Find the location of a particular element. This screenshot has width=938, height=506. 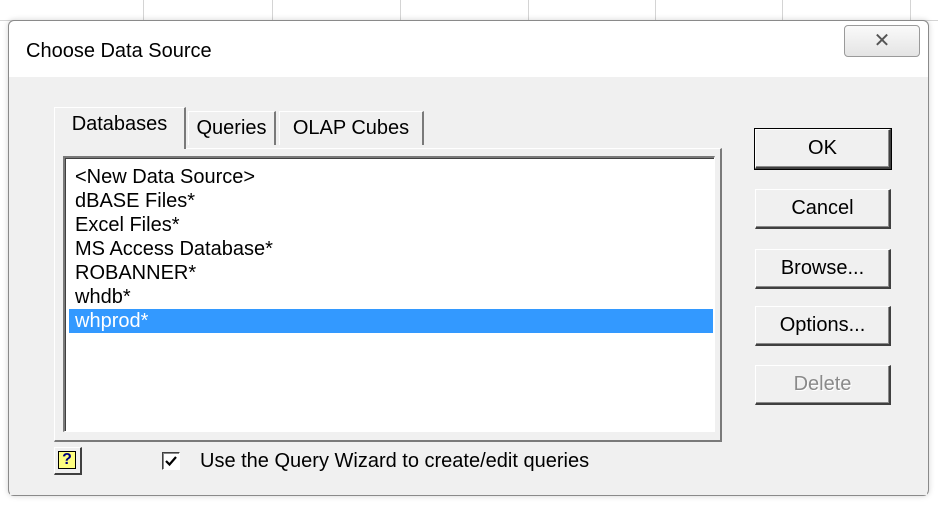

list-item-selected: whprod* is located at coordinates (391, 321).